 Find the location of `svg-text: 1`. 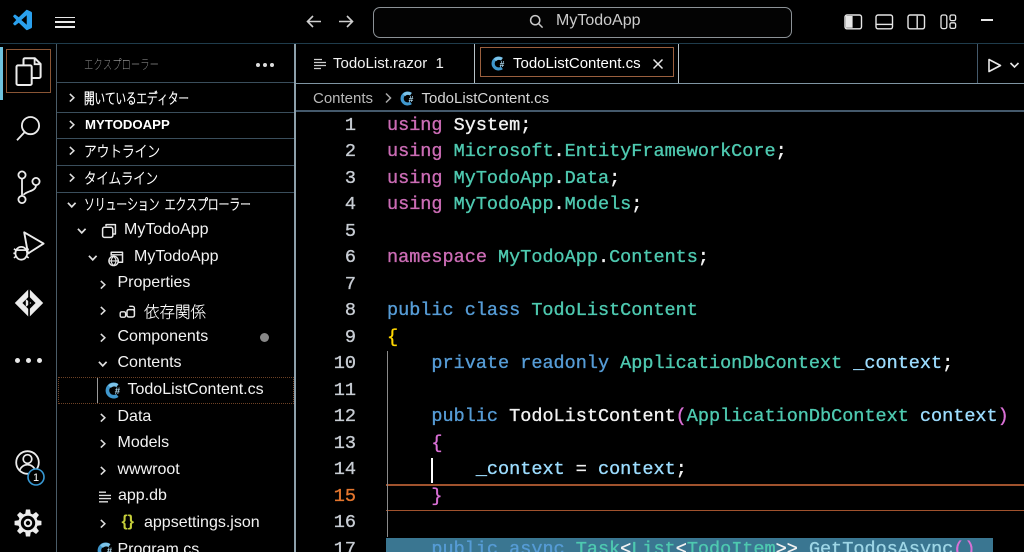

svg-text: 1 is located at coordinates (36, 478).